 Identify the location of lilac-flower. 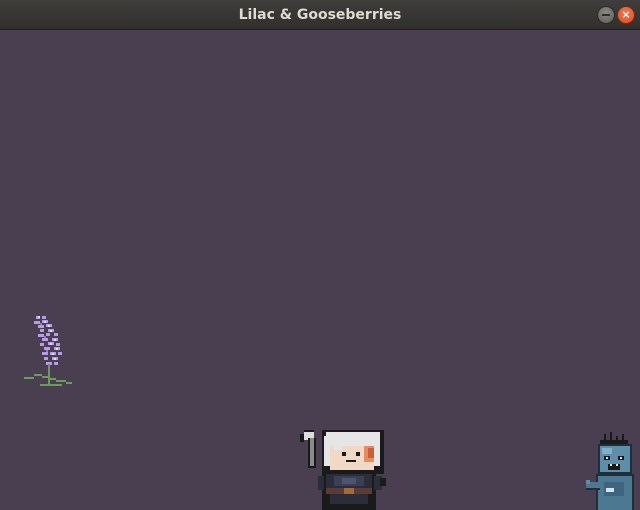
(48, 353).